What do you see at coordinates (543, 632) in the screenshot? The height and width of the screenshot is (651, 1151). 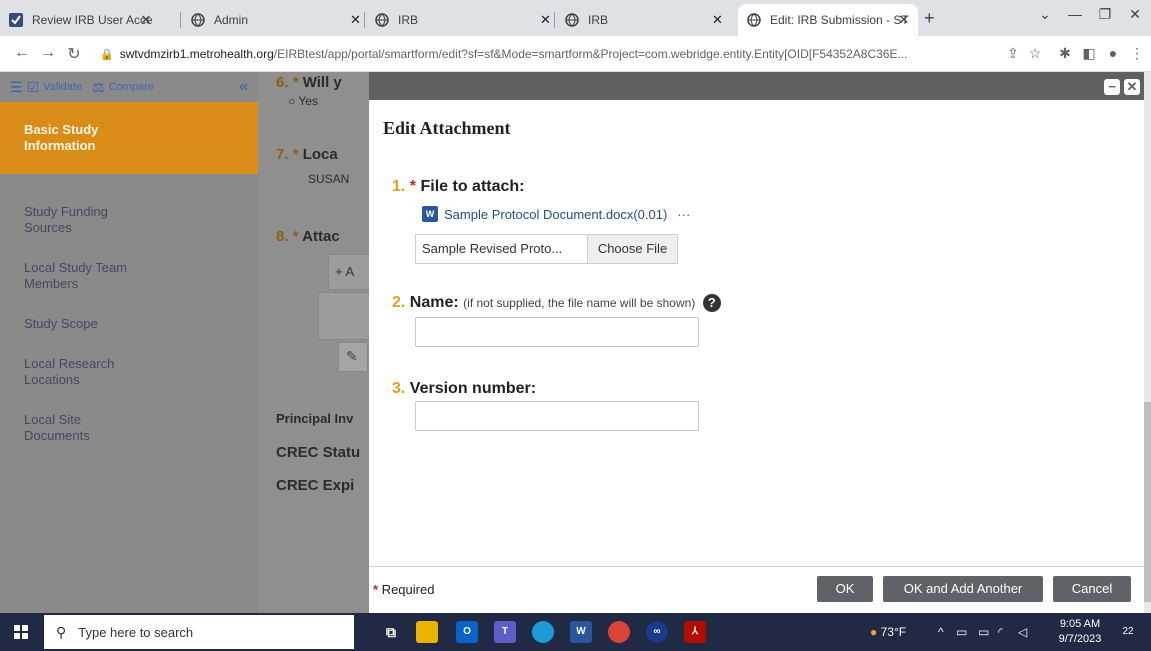 I see `edge-icon` at bounding box center [543, 632].